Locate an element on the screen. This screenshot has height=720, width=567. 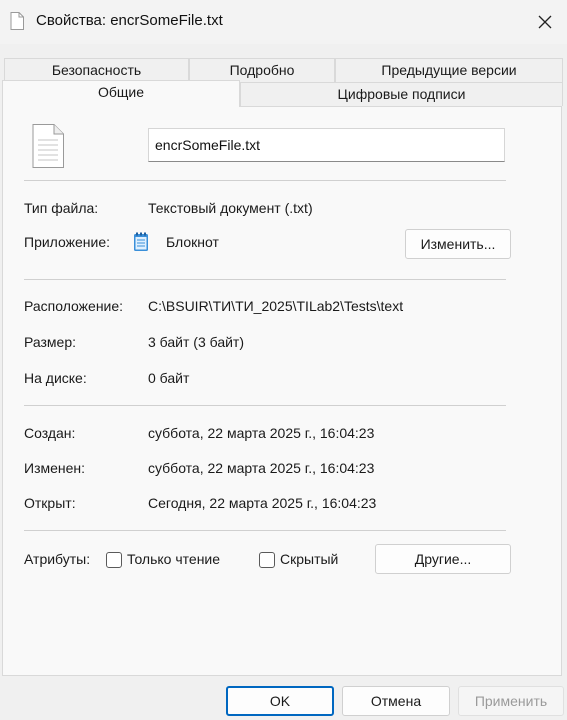
file-name-input is located at coordinates (326, 145).